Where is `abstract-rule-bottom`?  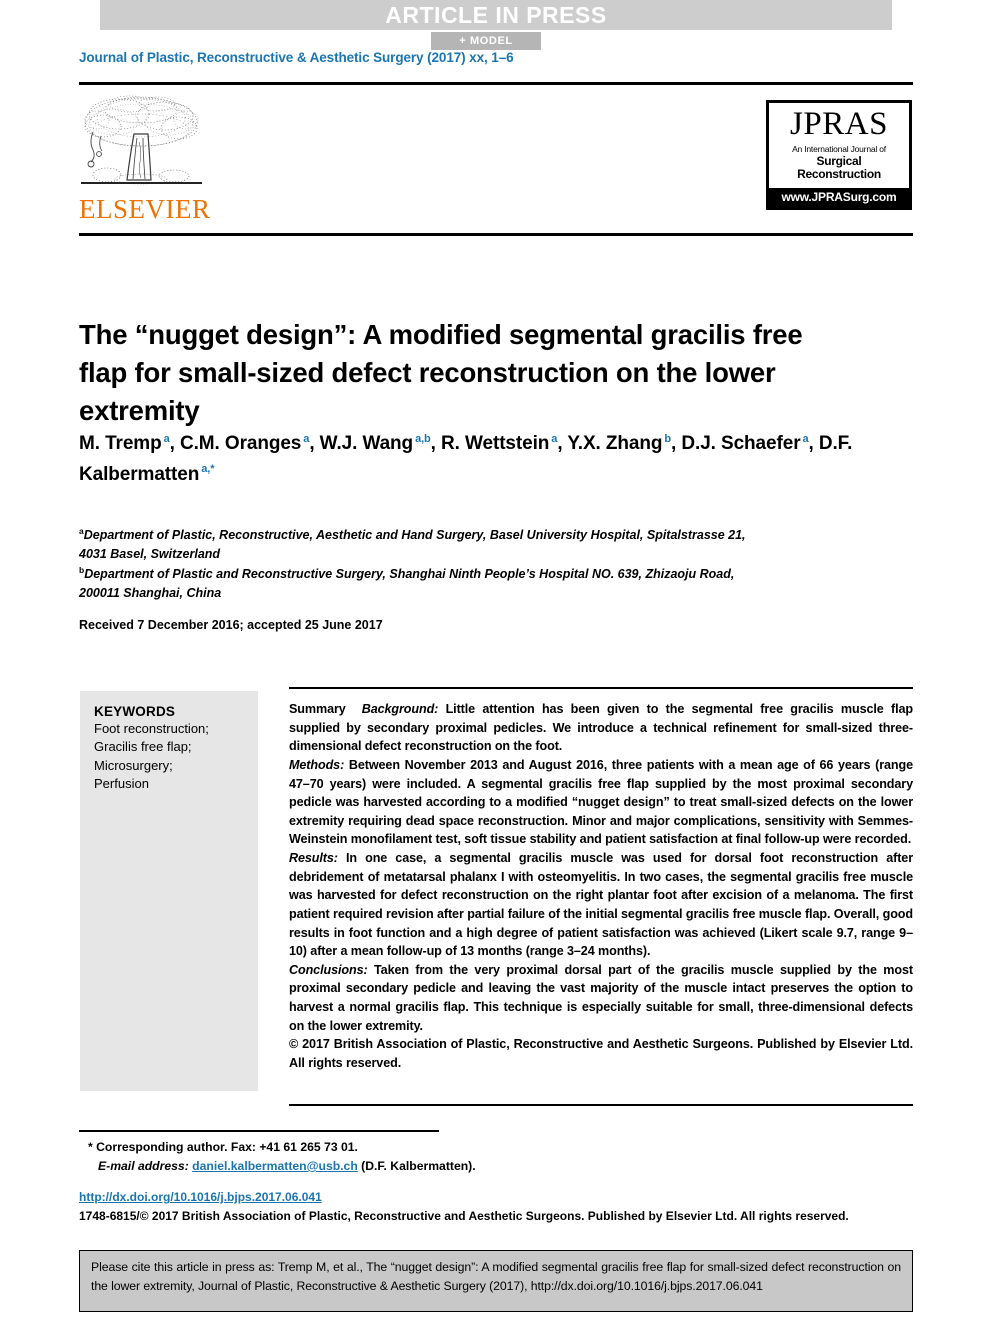 abstract-rule-bottom is located at coordinates (601, 1105).